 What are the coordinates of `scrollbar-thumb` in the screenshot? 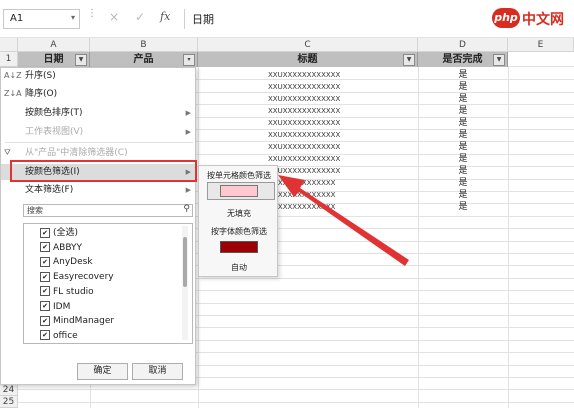 It's located at (185, 262).